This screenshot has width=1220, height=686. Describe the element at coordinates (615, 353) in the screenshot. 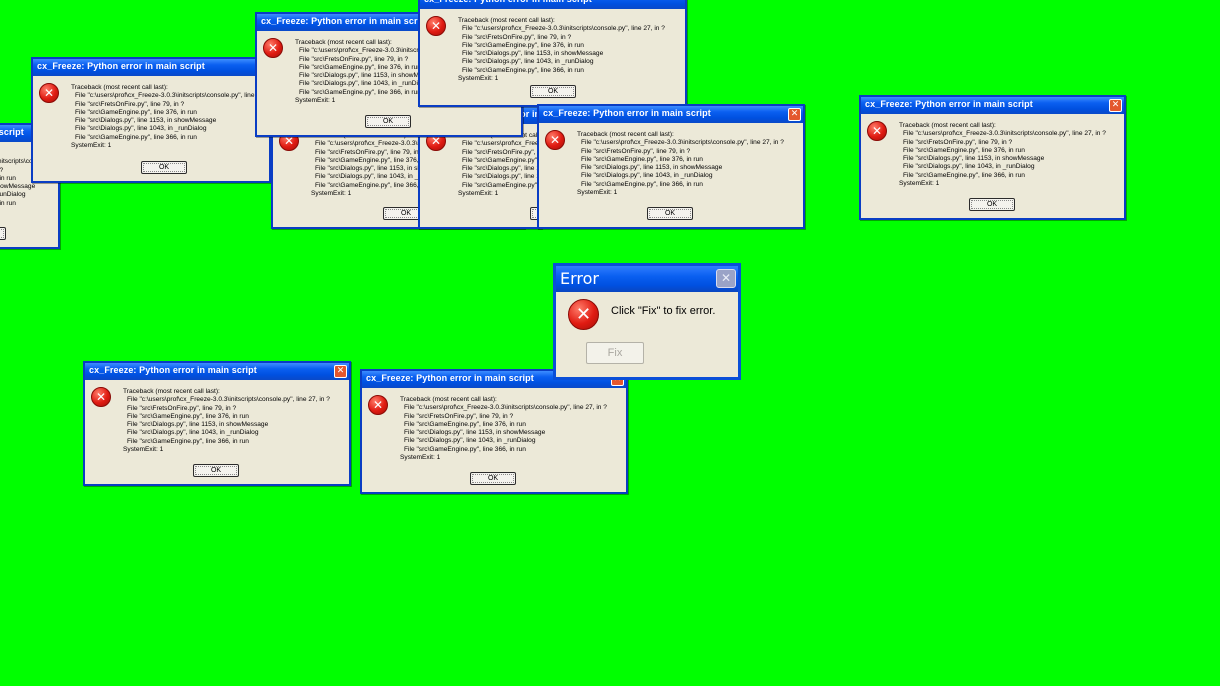

I see `fix-button: Fix` at that location.